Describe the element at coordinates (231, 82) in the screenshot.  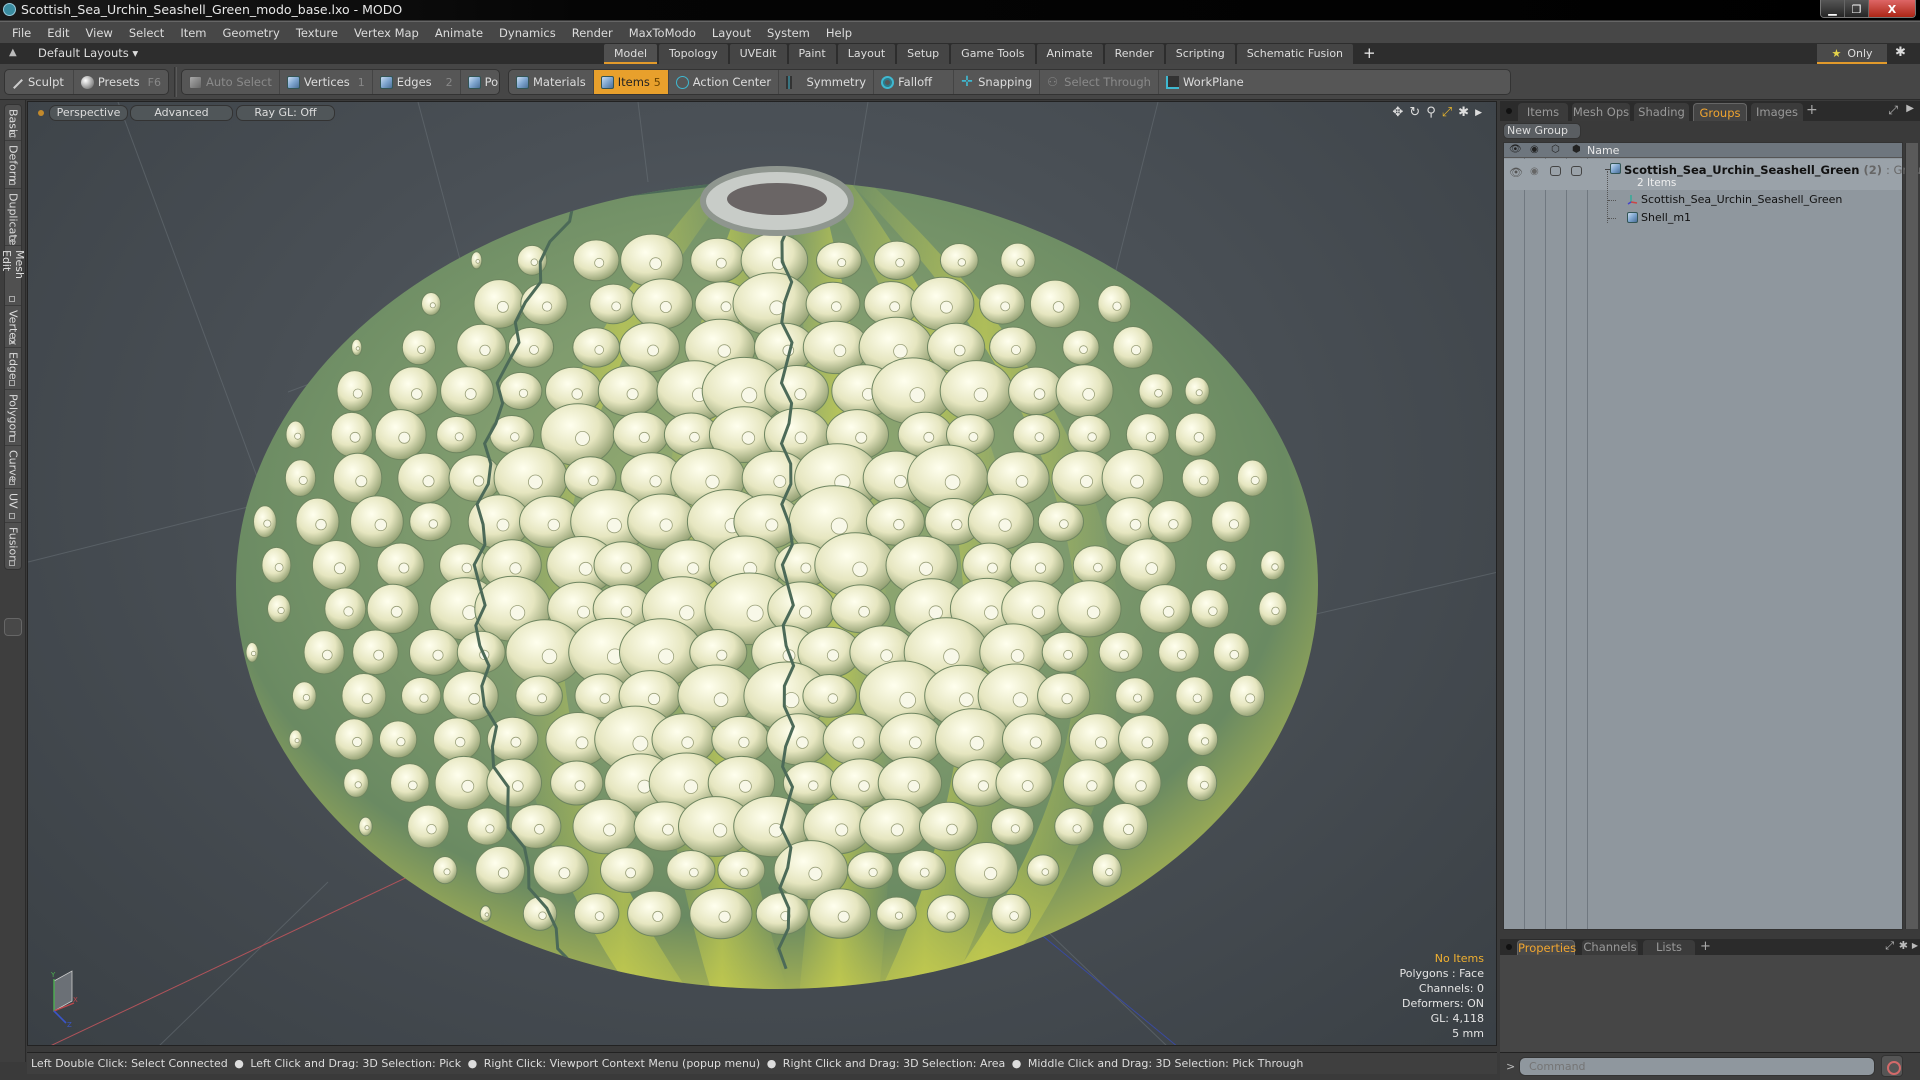
I see `auto-select-button: Auto Select` at that location.